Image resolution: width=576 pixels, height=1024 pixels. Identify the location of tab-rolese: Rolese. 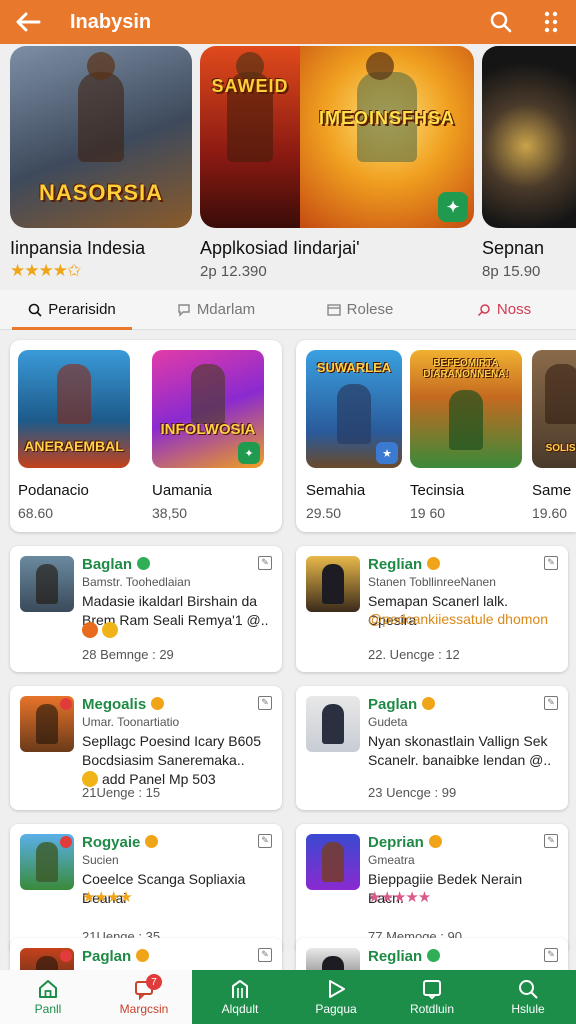
(360, 309).